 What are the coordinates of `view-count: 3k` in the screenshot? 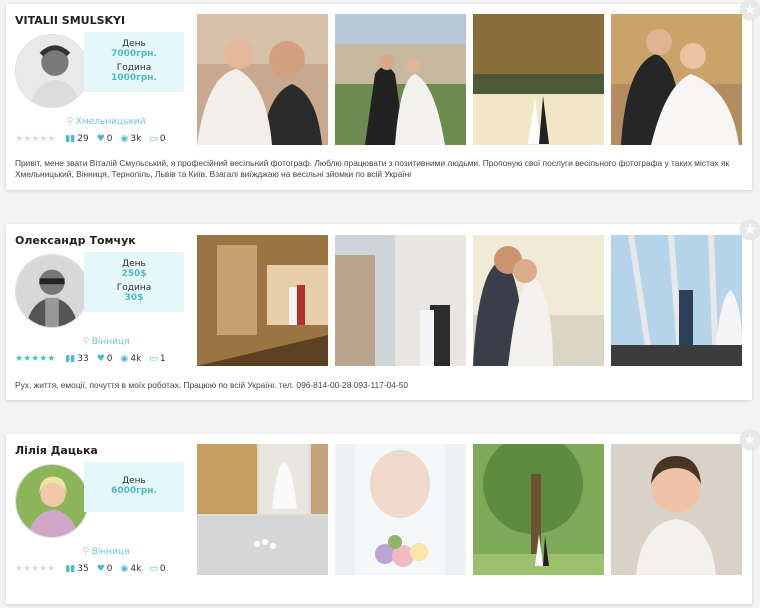 It's located at (136, 139).